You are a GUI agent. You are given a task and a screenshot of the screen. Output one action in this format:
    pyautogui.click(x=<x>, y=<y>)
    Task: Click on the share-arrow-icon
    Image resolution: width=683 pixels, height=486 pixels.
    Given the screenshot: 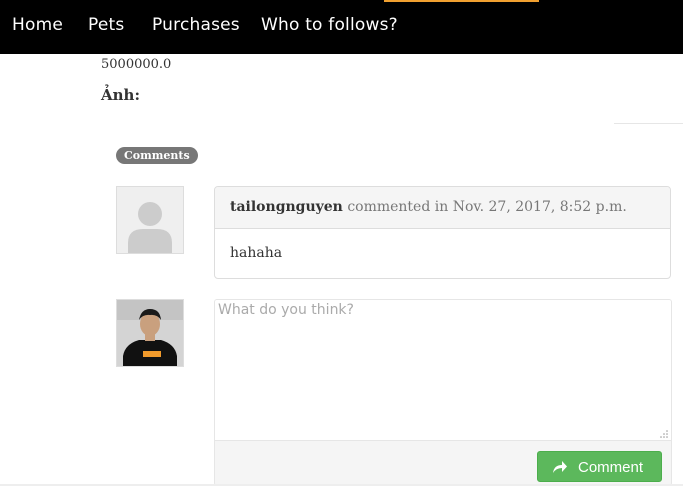 What is the action you would take?
    pyautogui.click(x=560, y=467)
    